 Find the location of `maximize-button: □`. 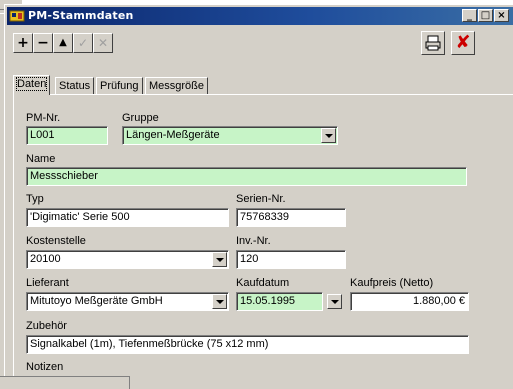

maximize-button: □ is located at coordinates (485, 15).